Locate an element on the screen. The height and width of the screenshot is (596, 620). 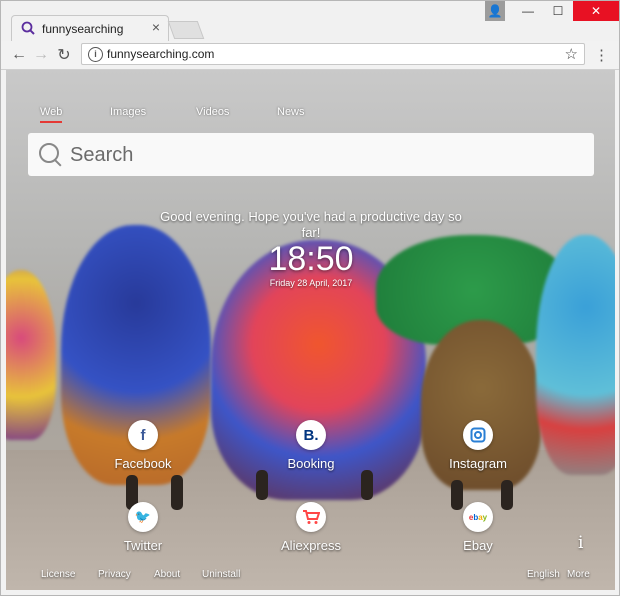
title-bar: funnysearching × 👤 — ☐ ✕ is located at coordinates (310, 21).